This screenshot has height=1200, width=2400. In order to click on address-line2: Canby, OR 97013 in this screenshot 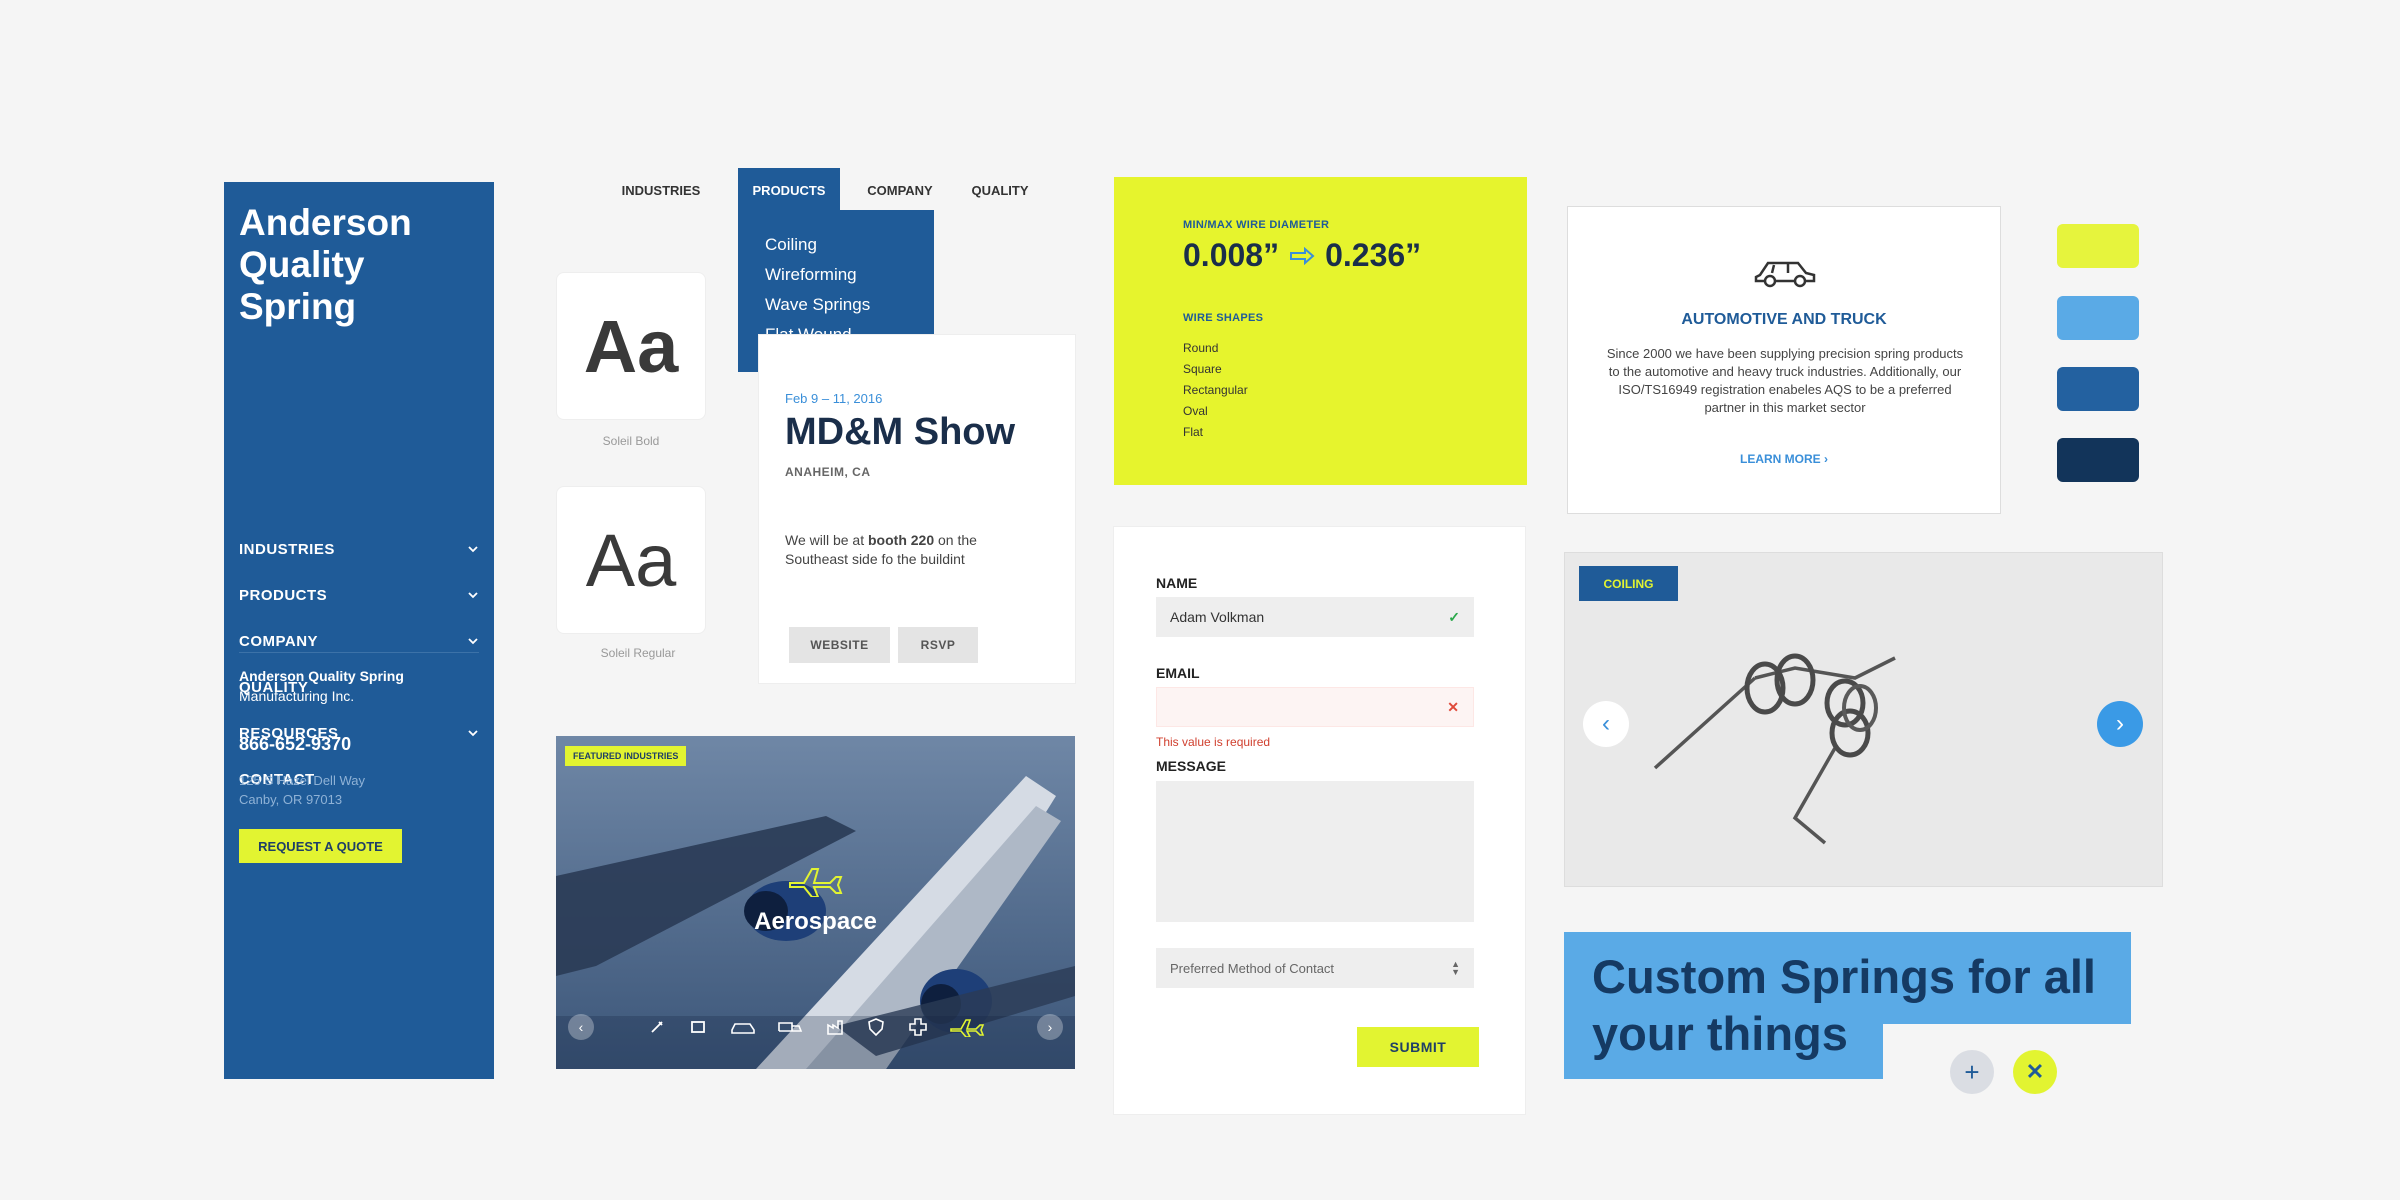, I will do `click(291, 799)`.